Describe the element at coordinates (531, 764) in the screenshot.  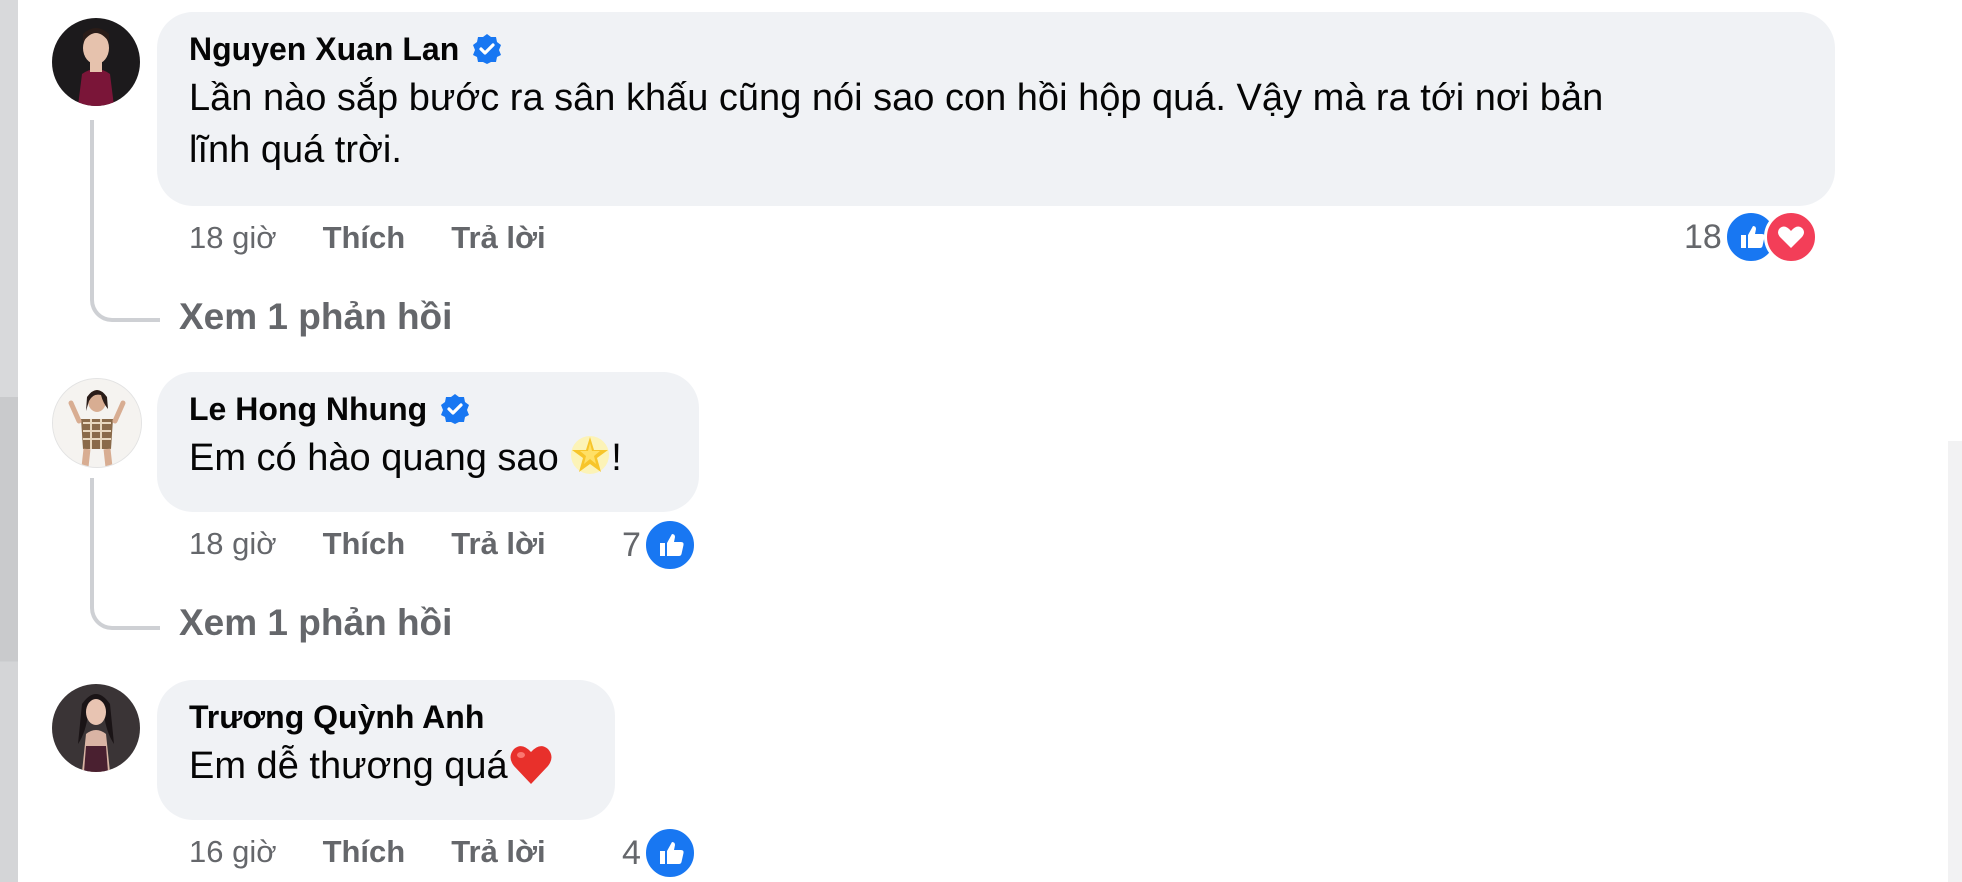
I see `red-heart-emoji` at that location.